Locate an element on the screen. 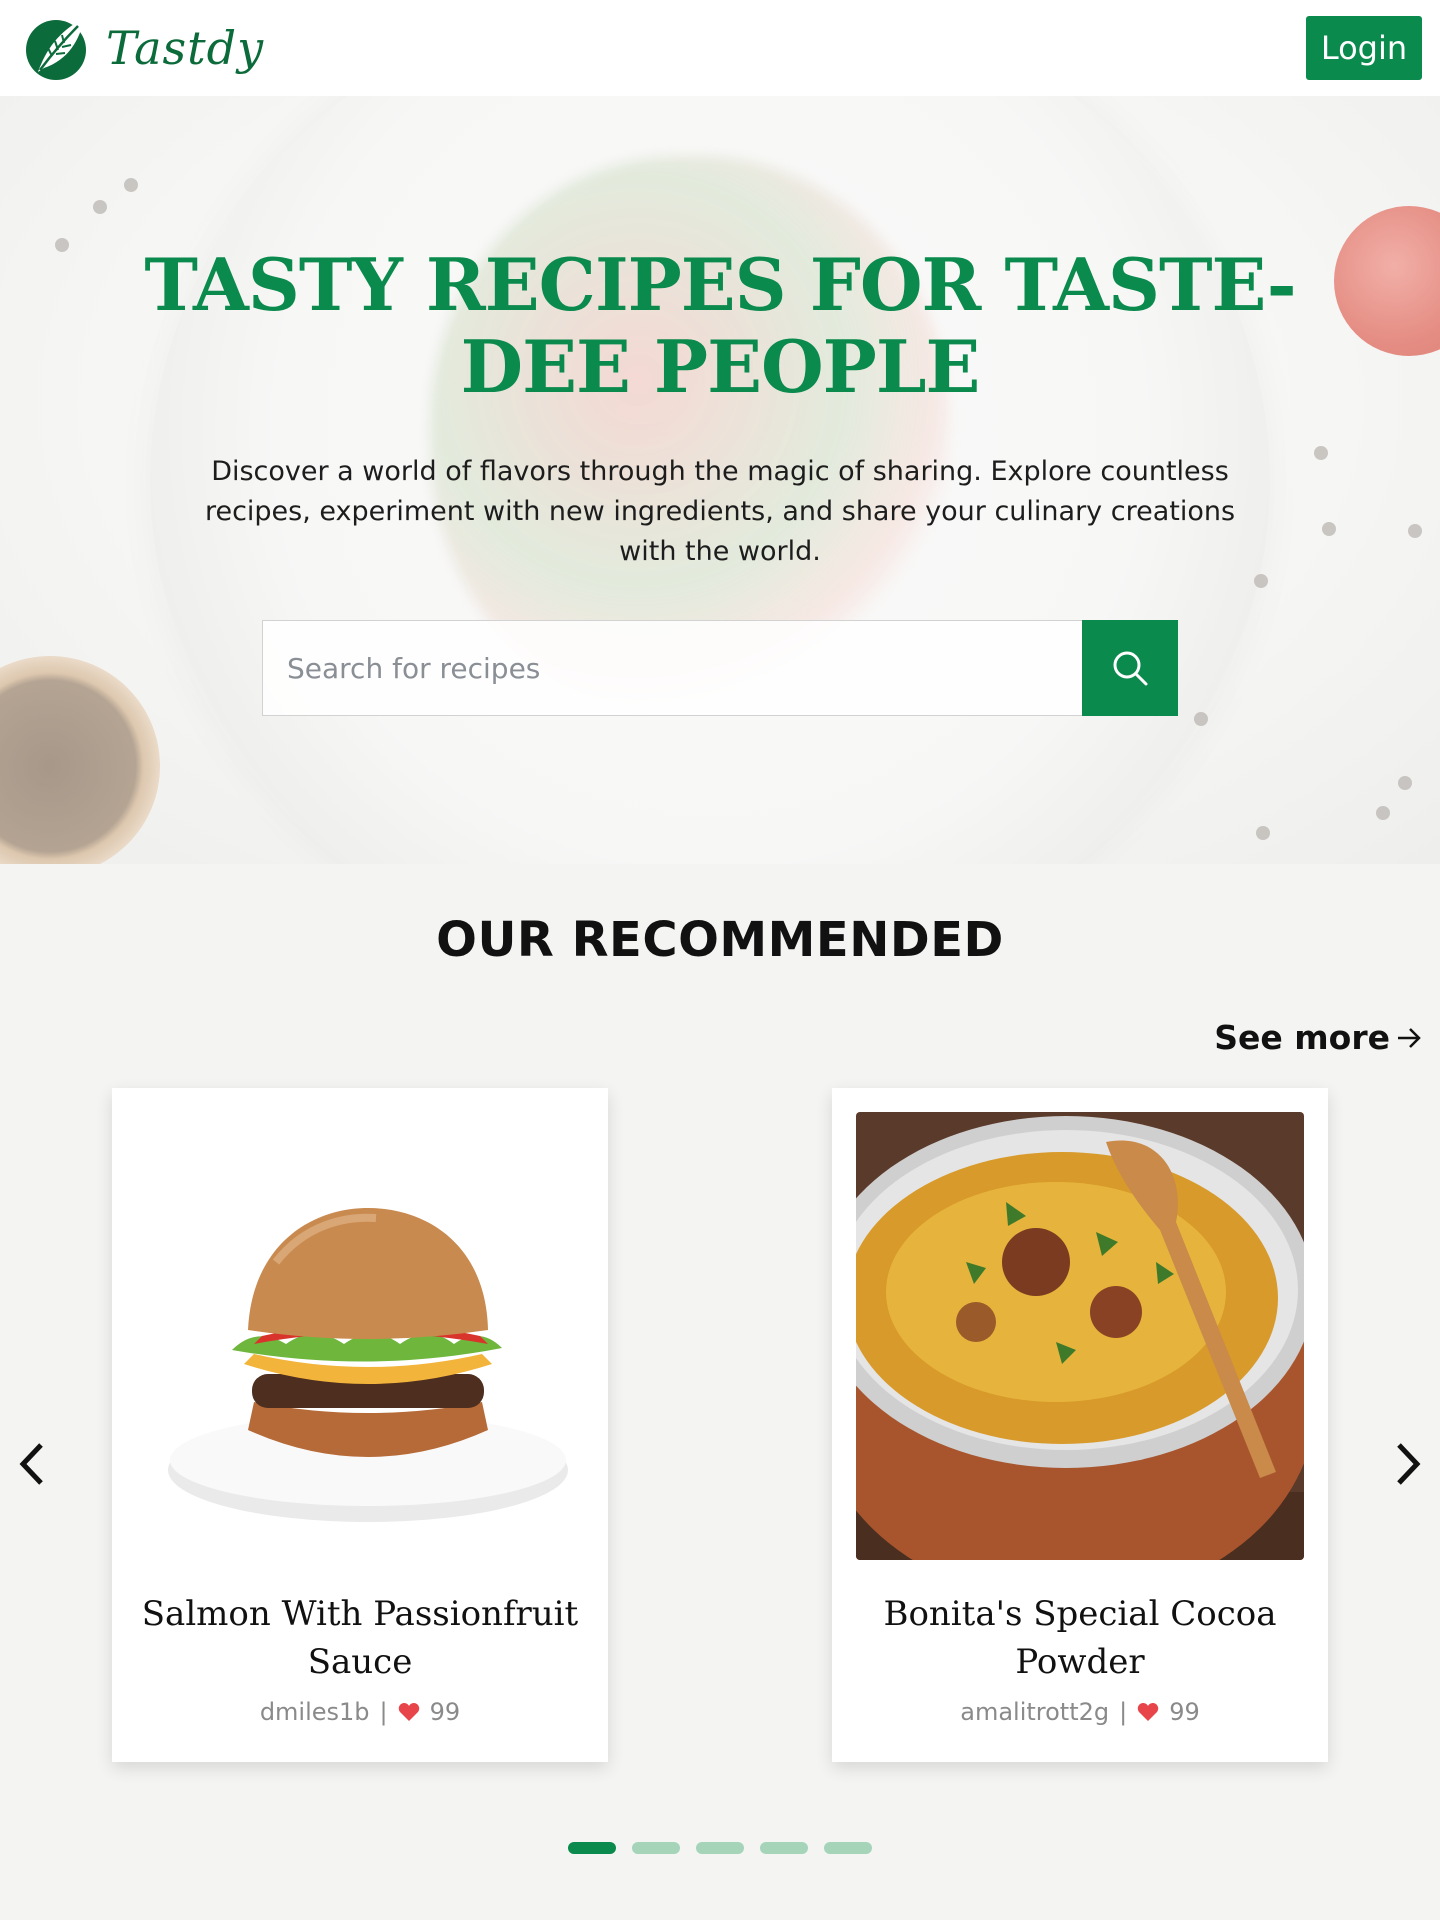  leaf-logo-icon is located at coordinates (56, 49).